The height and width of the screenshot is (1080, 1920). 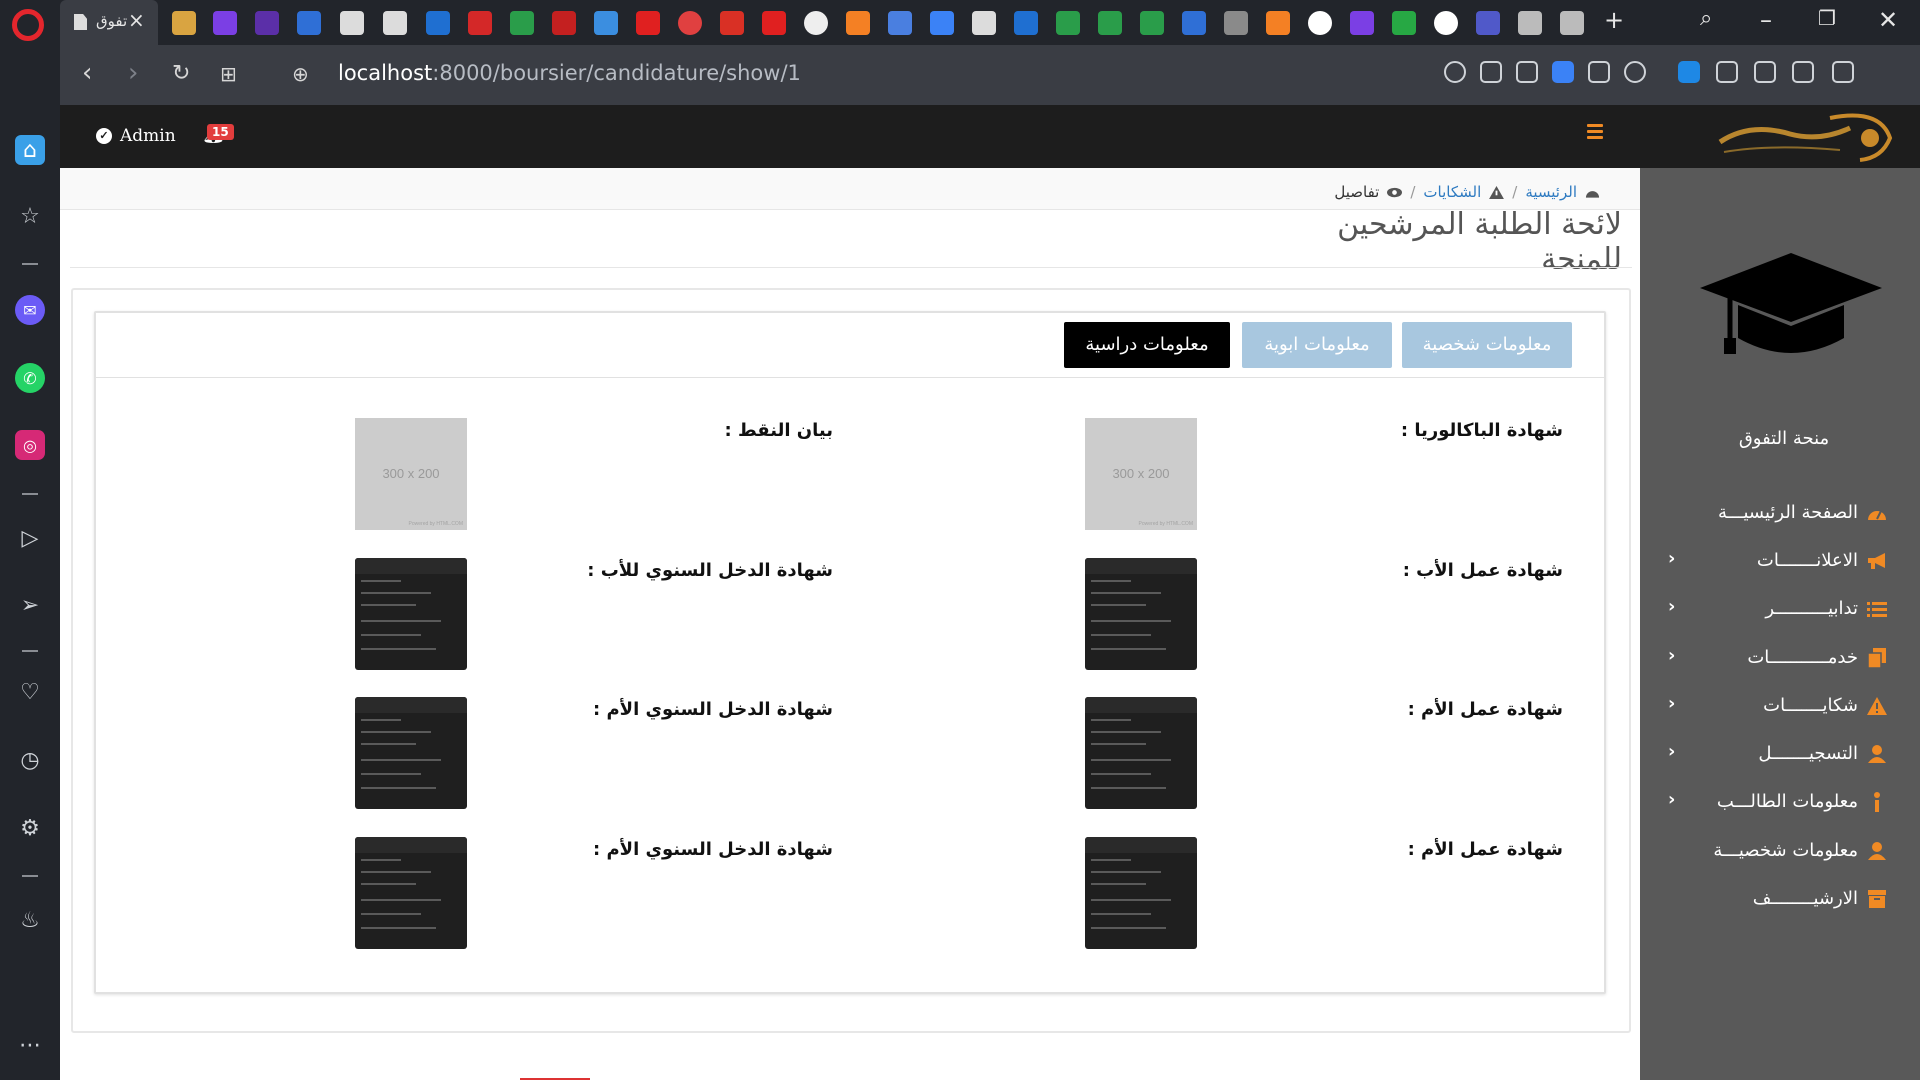 What do you see at coordinates (1780, 660) in the screenshot?
I see `sidebar-item-services: خدمـــــــــــات ‹` at bounding box center [1780, 660].